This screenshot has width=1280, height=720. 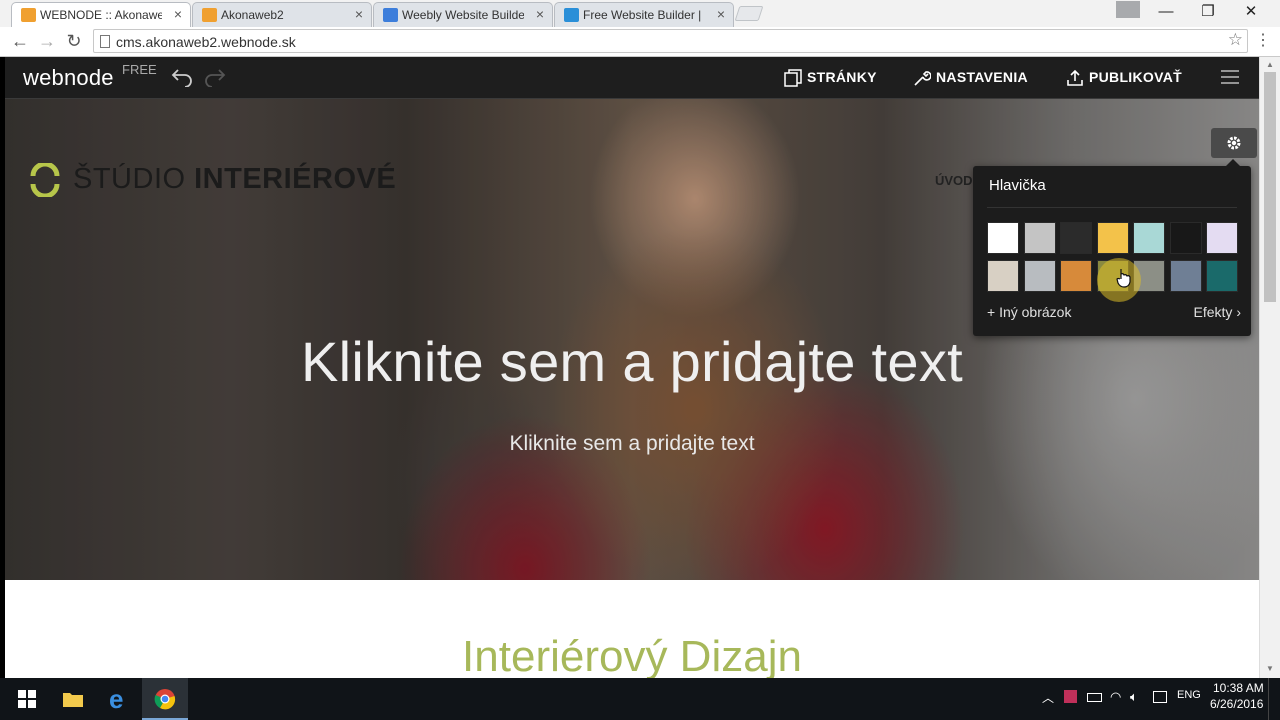 I want to click on site-brand-name: ŠTÚDIO INTERIÉROVÉ, so click(x=234, y=179).